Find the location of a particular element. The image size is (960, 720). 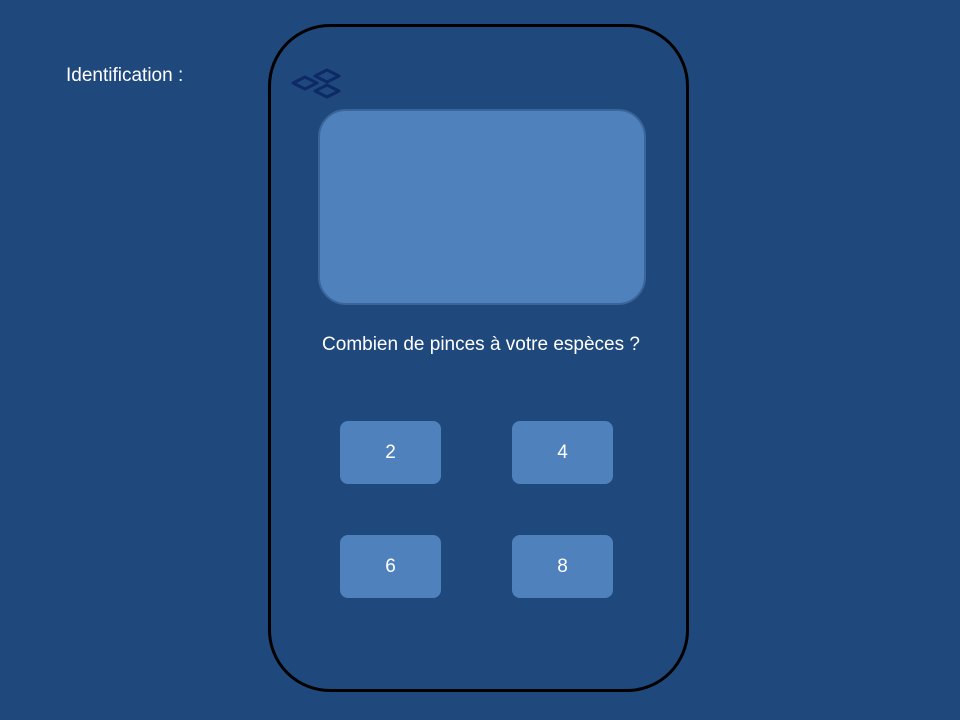

page-label: Identification : is located at coordinates (125, 75).